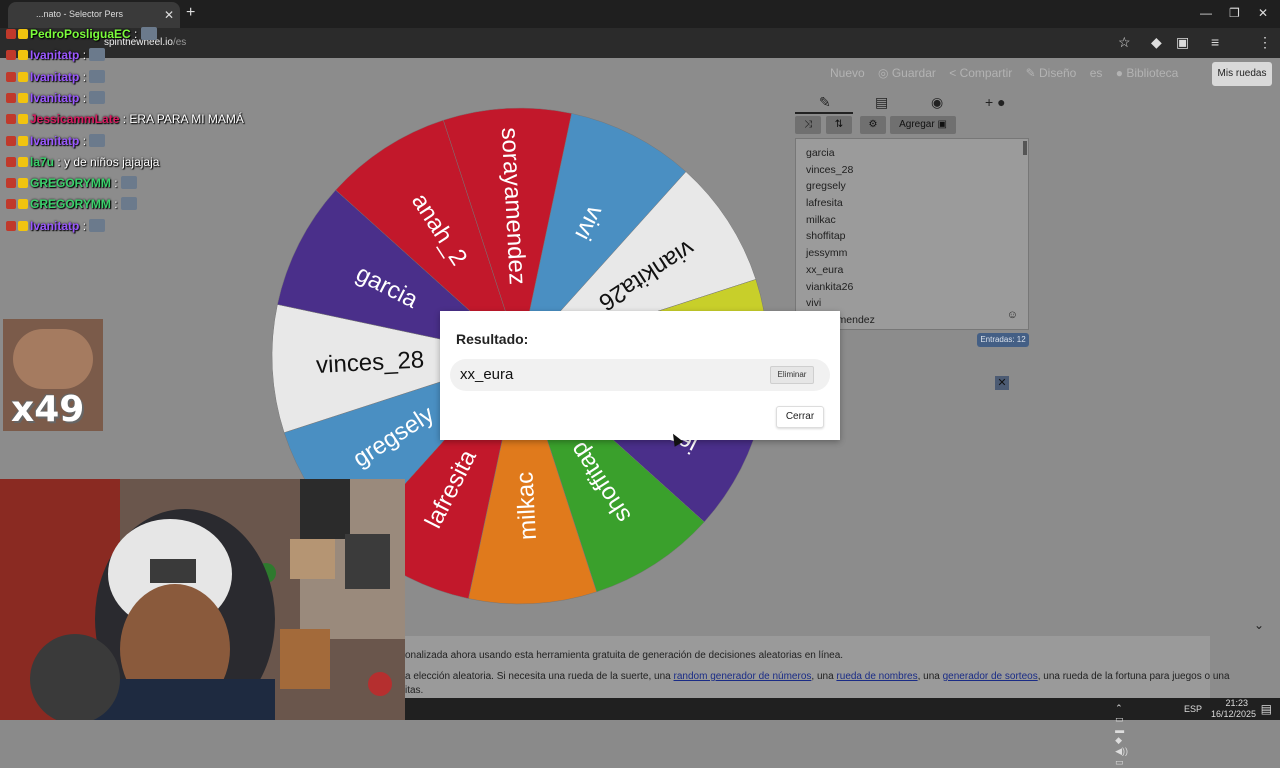  Describe the element at coordinates (917, 124) in the screenshot. I see `add-image-label: Agregar` at that location.